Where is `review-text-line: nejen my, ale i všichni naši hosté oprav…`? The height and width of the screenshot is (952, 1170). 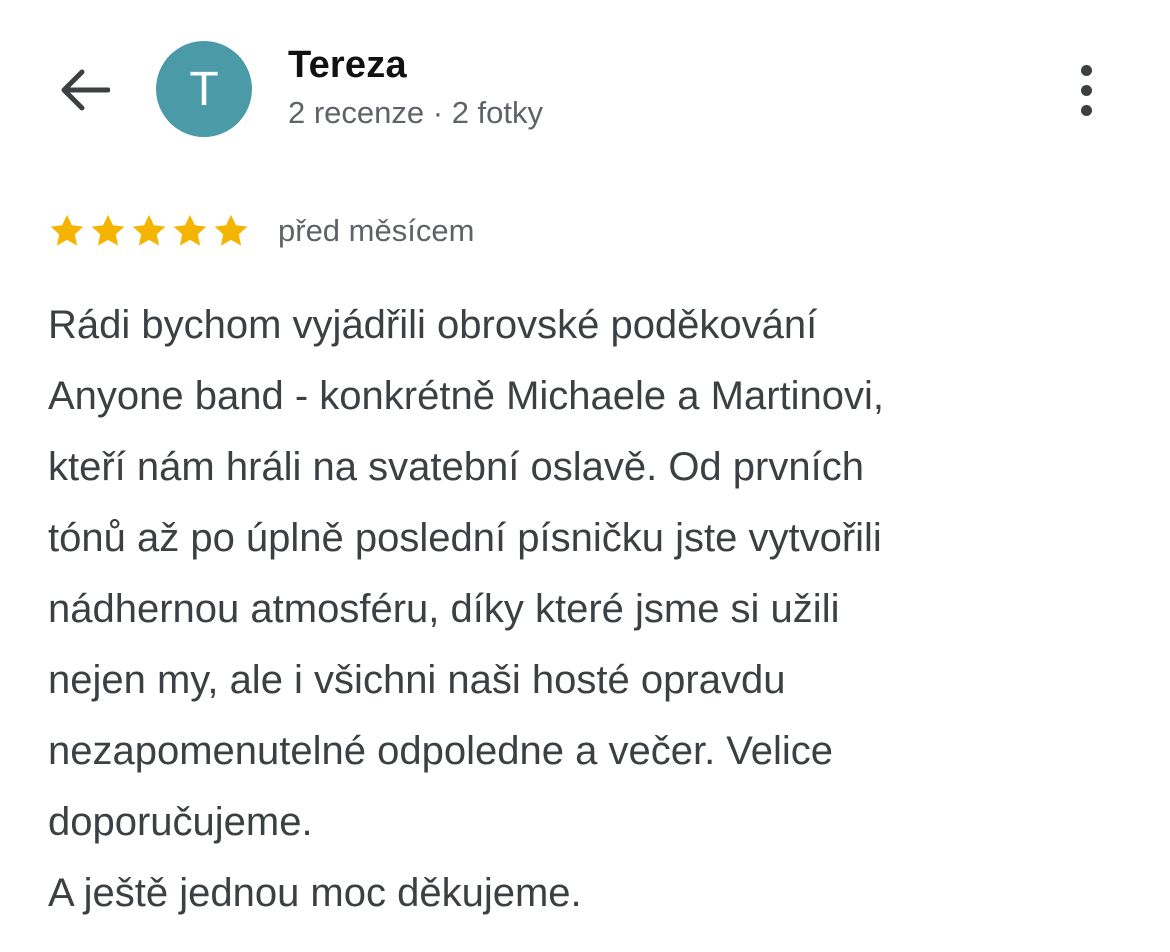
review-text-line: nejen my, ale i všichni naši hosté oprav… is located at coordinates (417, 680).